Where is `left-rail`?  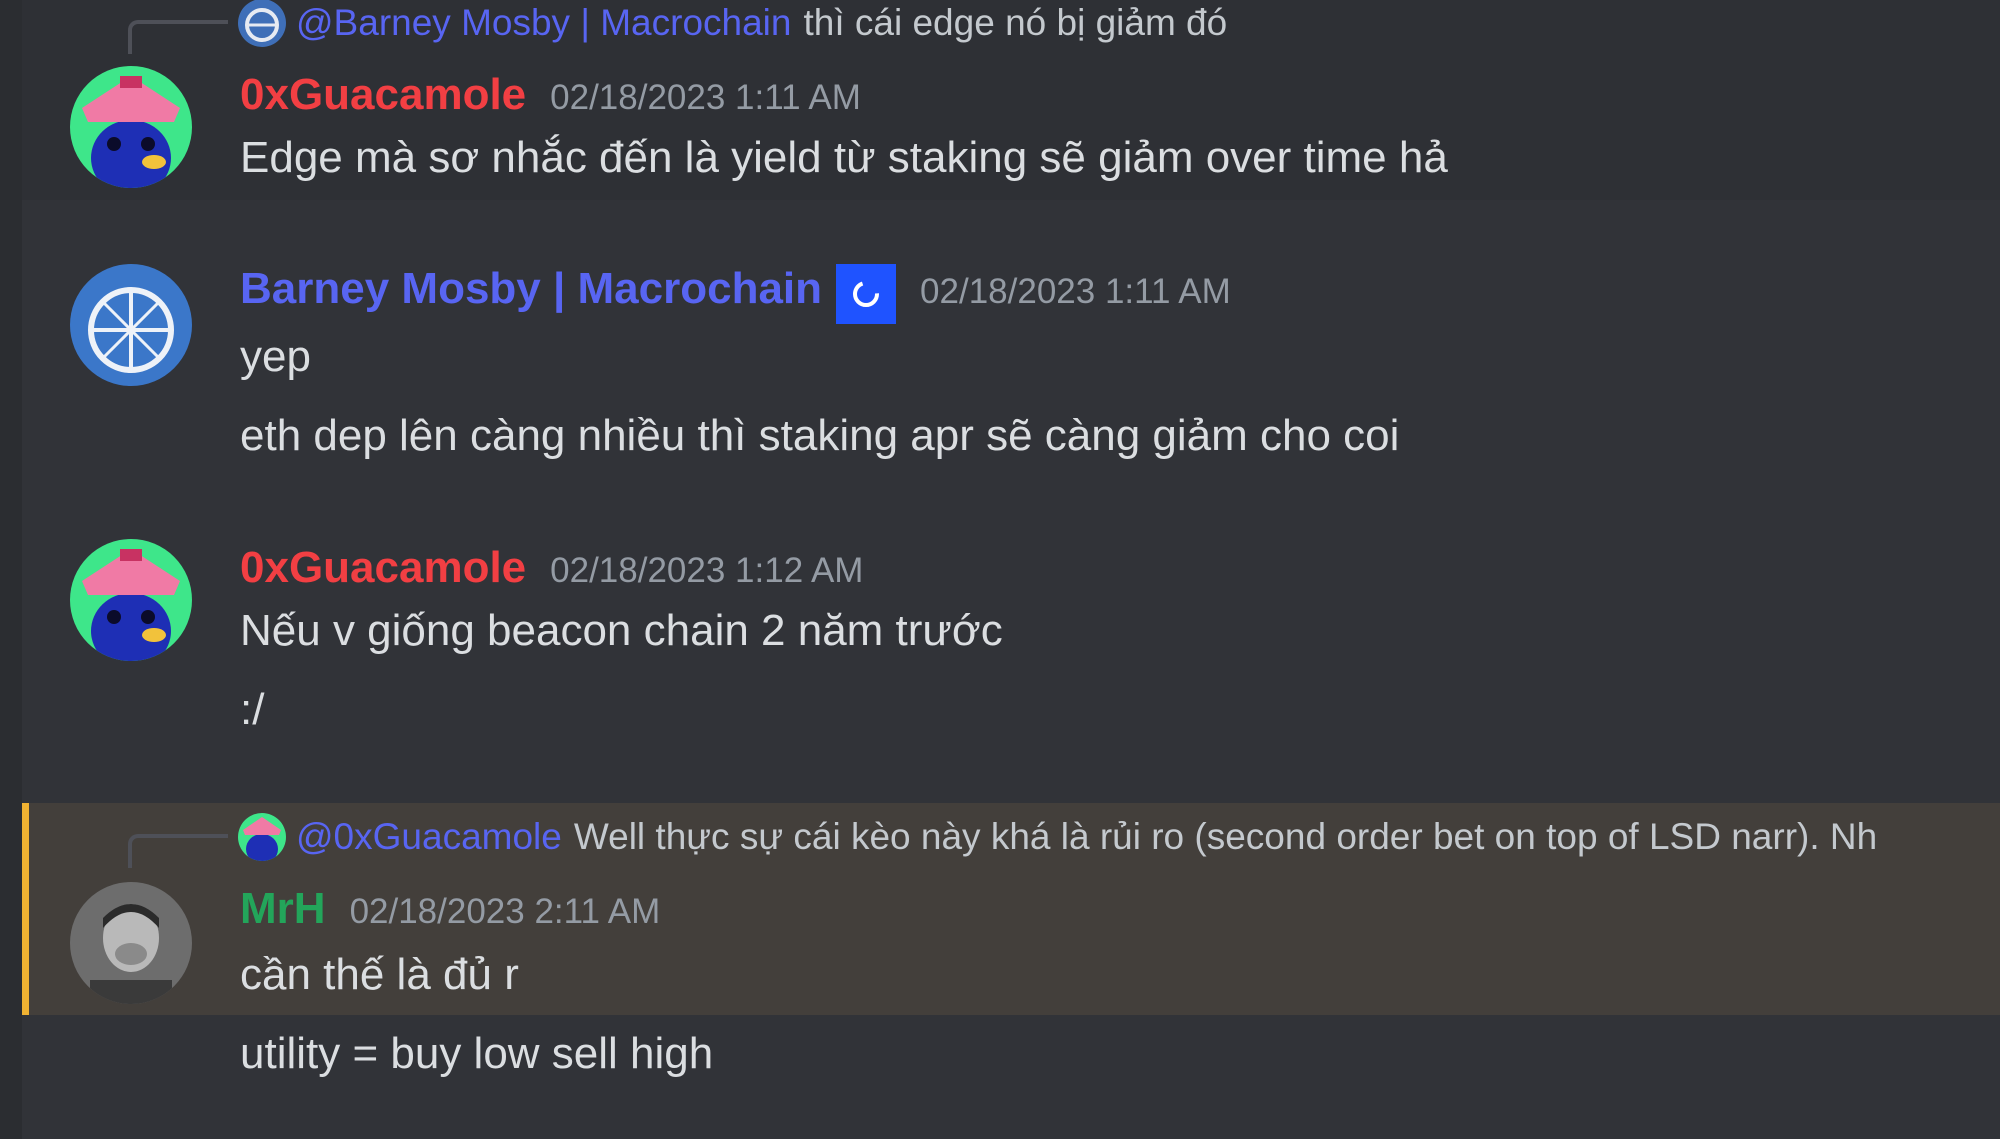 left-rail is located at coordinates (11, 569).